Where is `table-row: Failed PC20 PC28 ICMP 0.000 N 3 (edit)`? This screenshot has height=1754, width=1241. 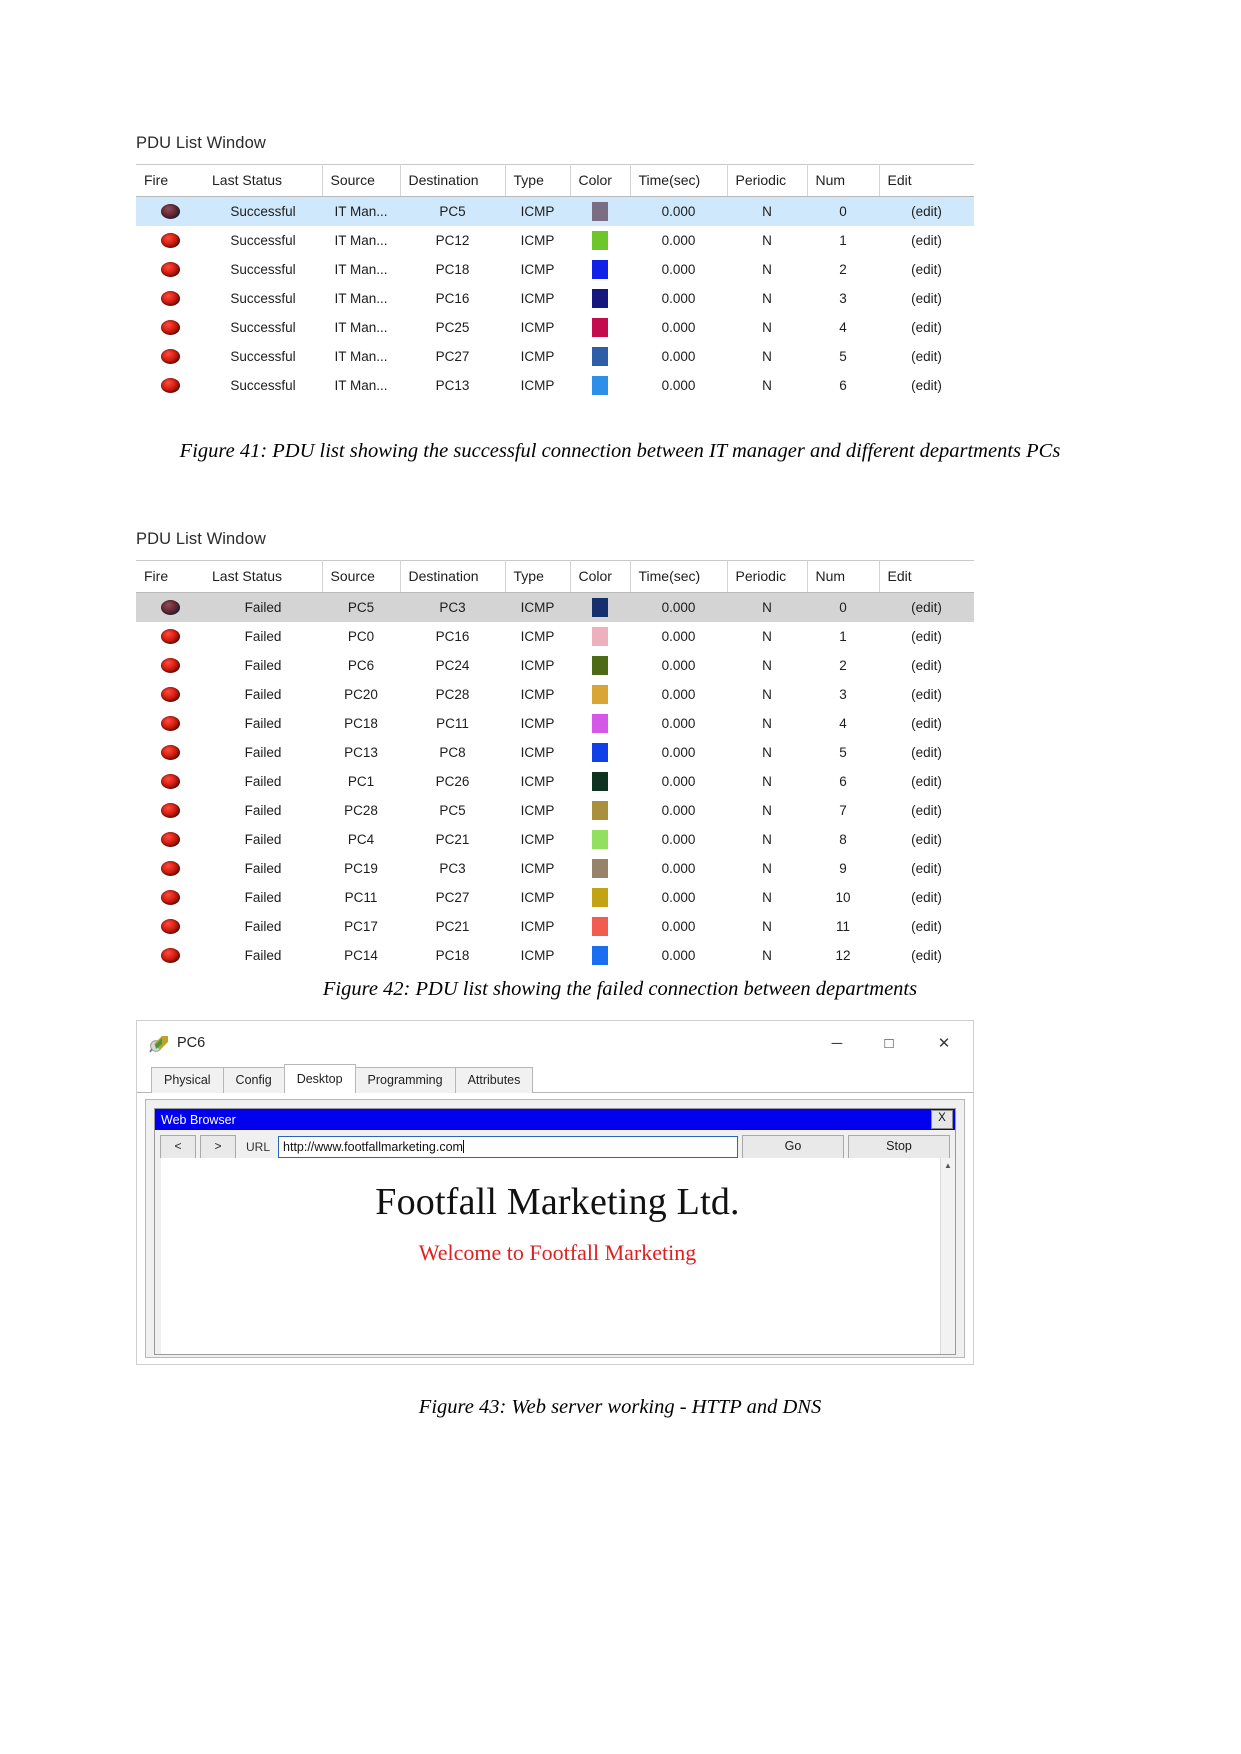
table-row: Failed PC20 PC28 ICMP 0.000 N 3 (edit) is located at coordinates (555, 694).